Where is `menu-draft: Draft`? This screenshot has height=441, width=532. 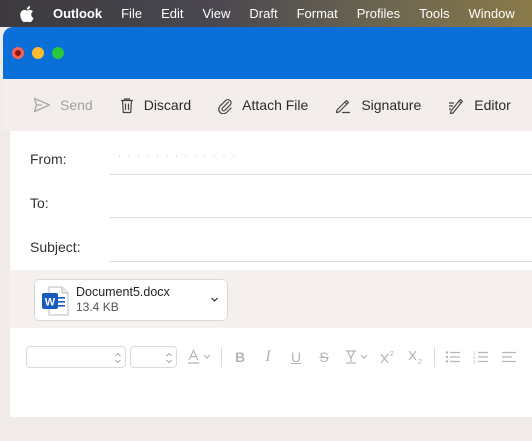
menu-draft: Draft is located at coordinates (263, 13).